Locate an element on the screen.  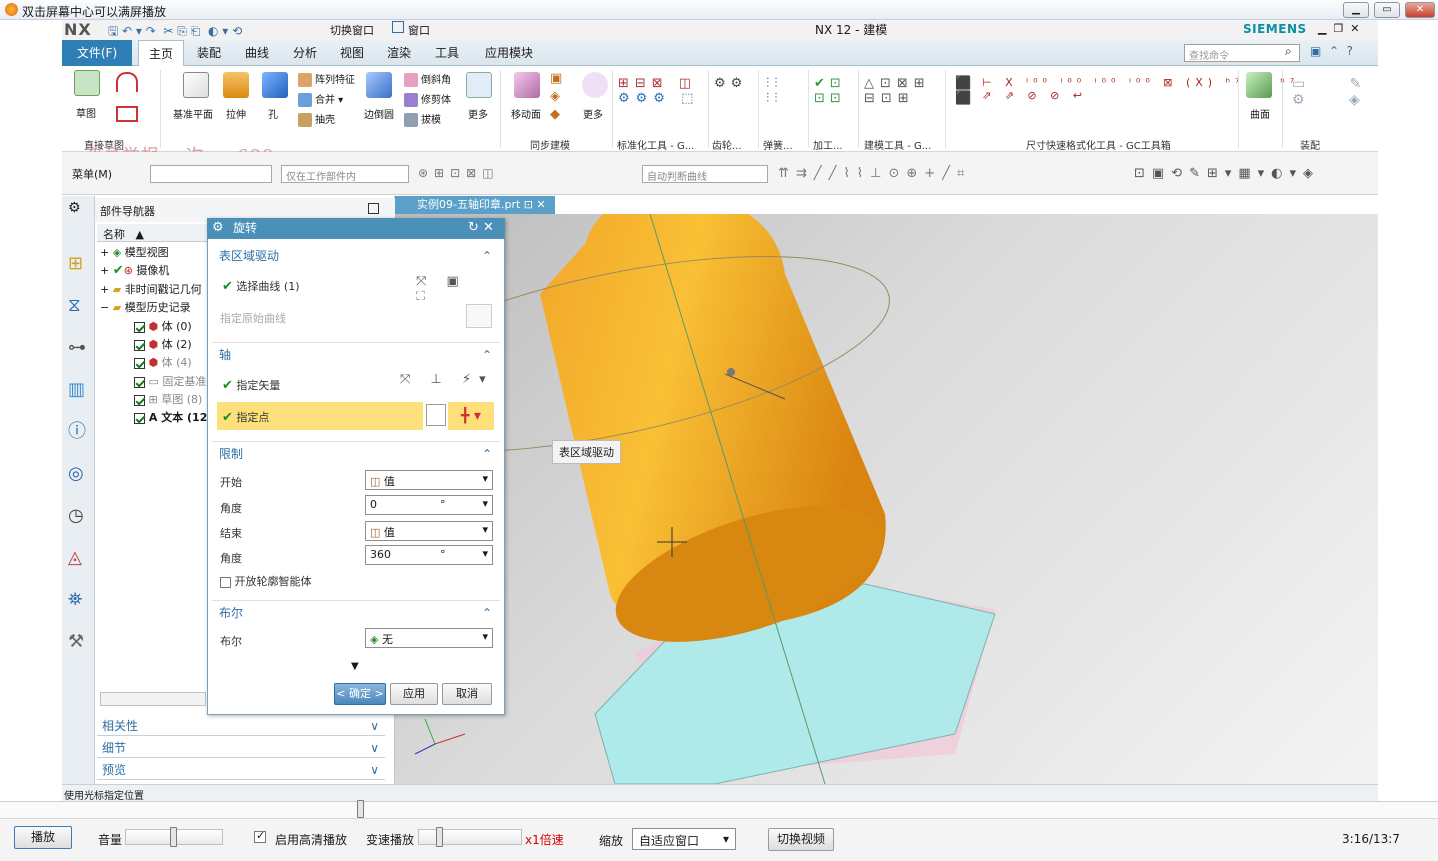
hole-icon is located at coordinates (275, 85).